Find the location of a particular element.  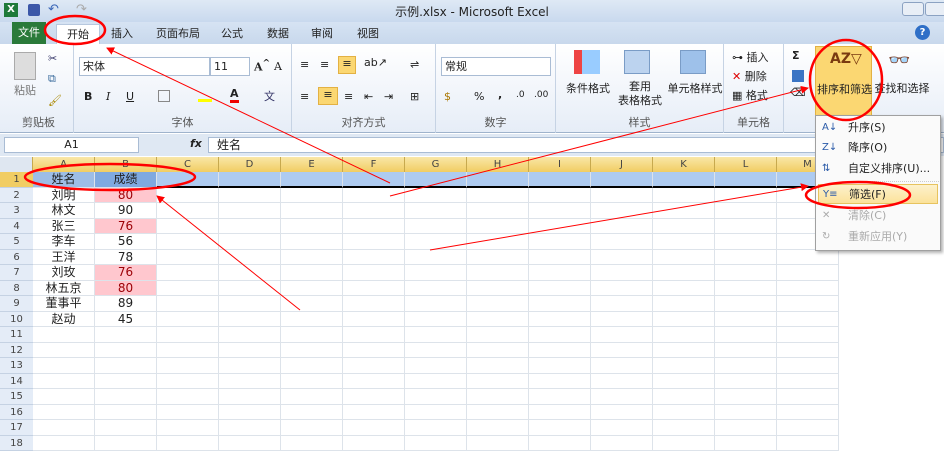

cell-G8 is located at coordinates (436, 289).